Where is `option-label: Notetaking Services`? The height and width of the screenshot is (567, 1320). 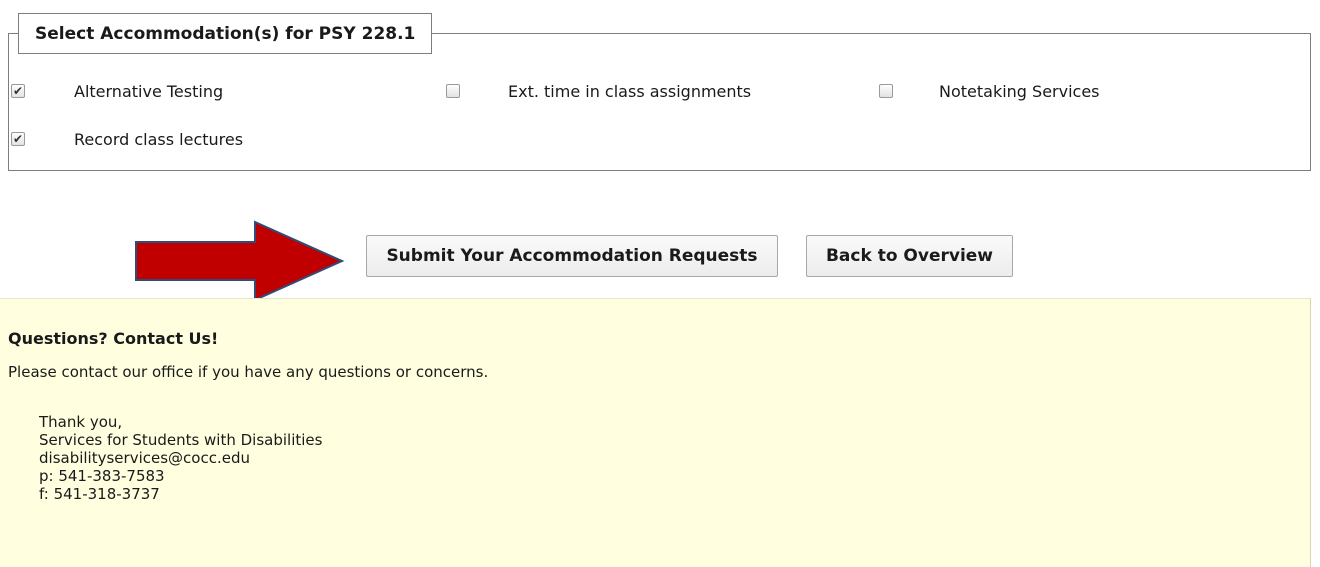 option-label: Notetaking Services is located at coordinates (1019, 91).